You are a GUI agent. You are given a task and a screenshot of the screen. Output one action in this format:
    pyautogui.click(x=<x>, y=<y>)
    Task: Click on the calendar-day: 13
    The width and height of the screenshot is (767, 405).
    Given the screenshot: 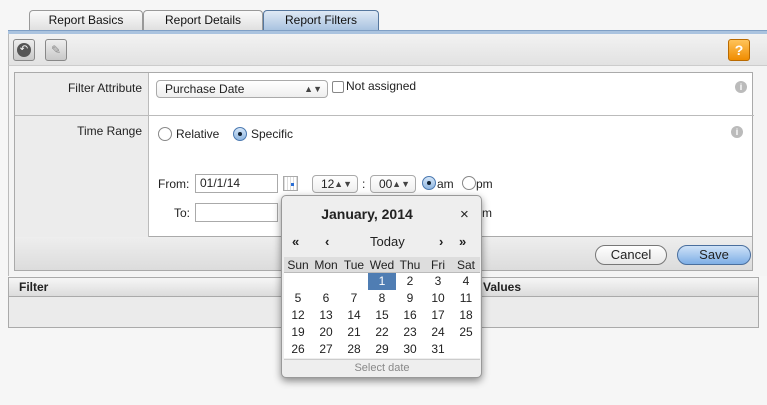 What is the action you would take?
    pyautogui.click(x=326, y=315)
    